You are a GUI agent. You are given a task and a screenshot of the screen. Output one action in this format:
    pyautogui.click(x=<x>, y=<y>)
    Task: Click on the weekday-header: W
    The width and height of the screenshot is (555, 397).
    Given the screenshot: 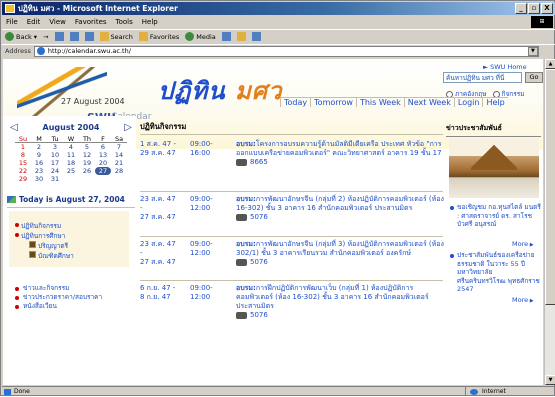 What is the action you would take?
    pyautogui.click(x=71, y=139)
    